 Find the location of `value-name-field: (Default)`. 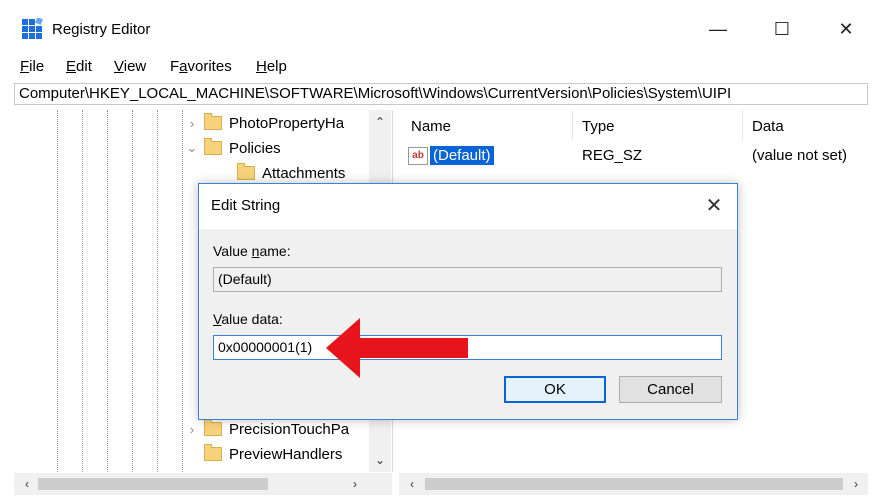

value-name-field: (Default) is located at coordinates (467, 279).